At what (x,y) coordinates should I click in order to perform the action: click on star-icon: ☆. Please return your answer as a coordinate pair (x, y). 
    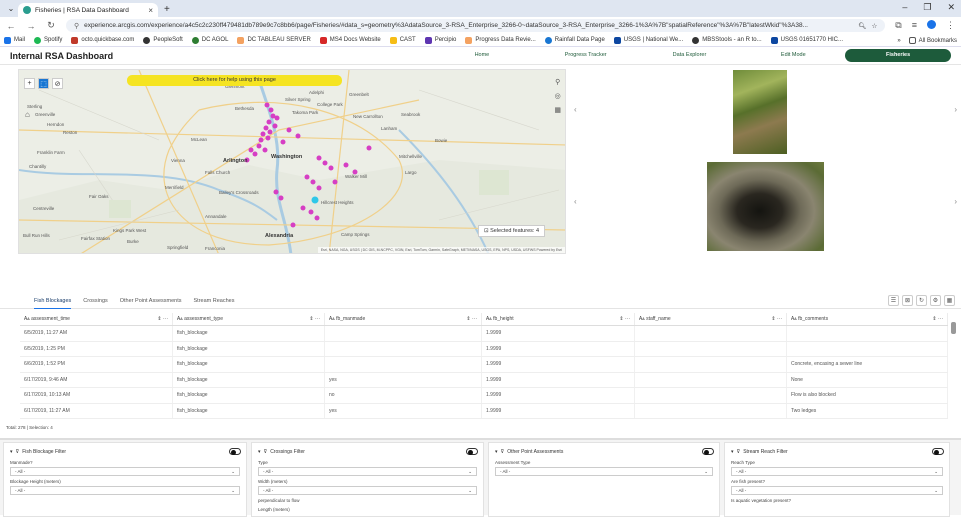
    Looking at the image, I should click on (874, 26).